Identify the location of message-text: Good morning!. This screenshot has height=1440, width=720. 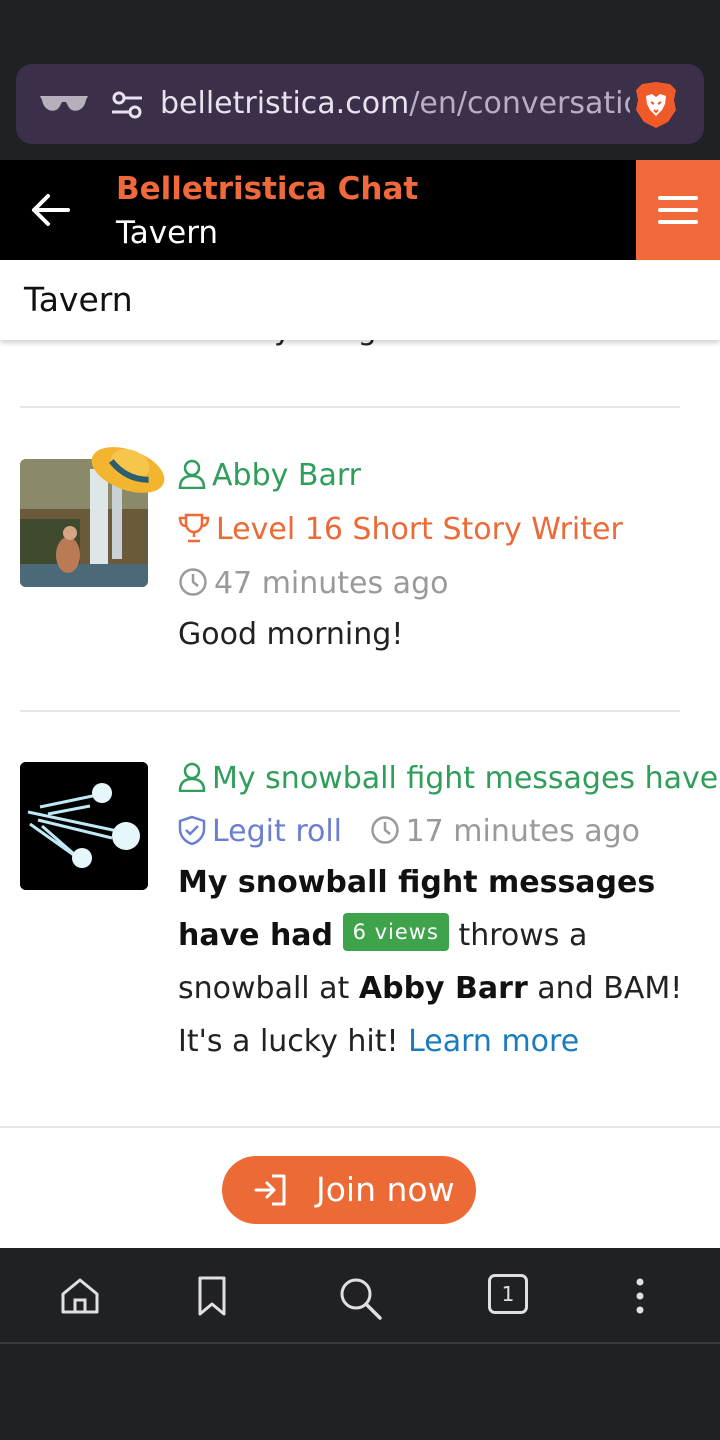
(291, 634).